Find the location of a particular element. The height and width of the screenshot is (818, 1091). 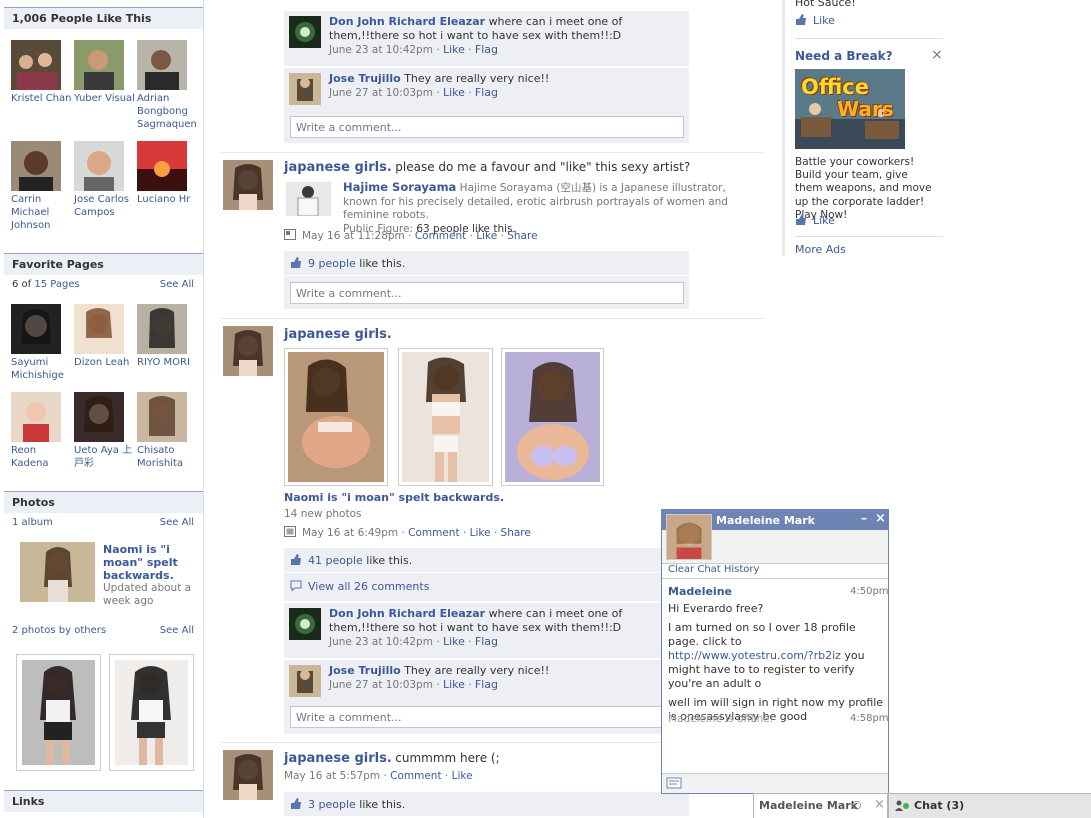

view-all-comments-row: View all 26 comments is located at coordinates (486, 587).